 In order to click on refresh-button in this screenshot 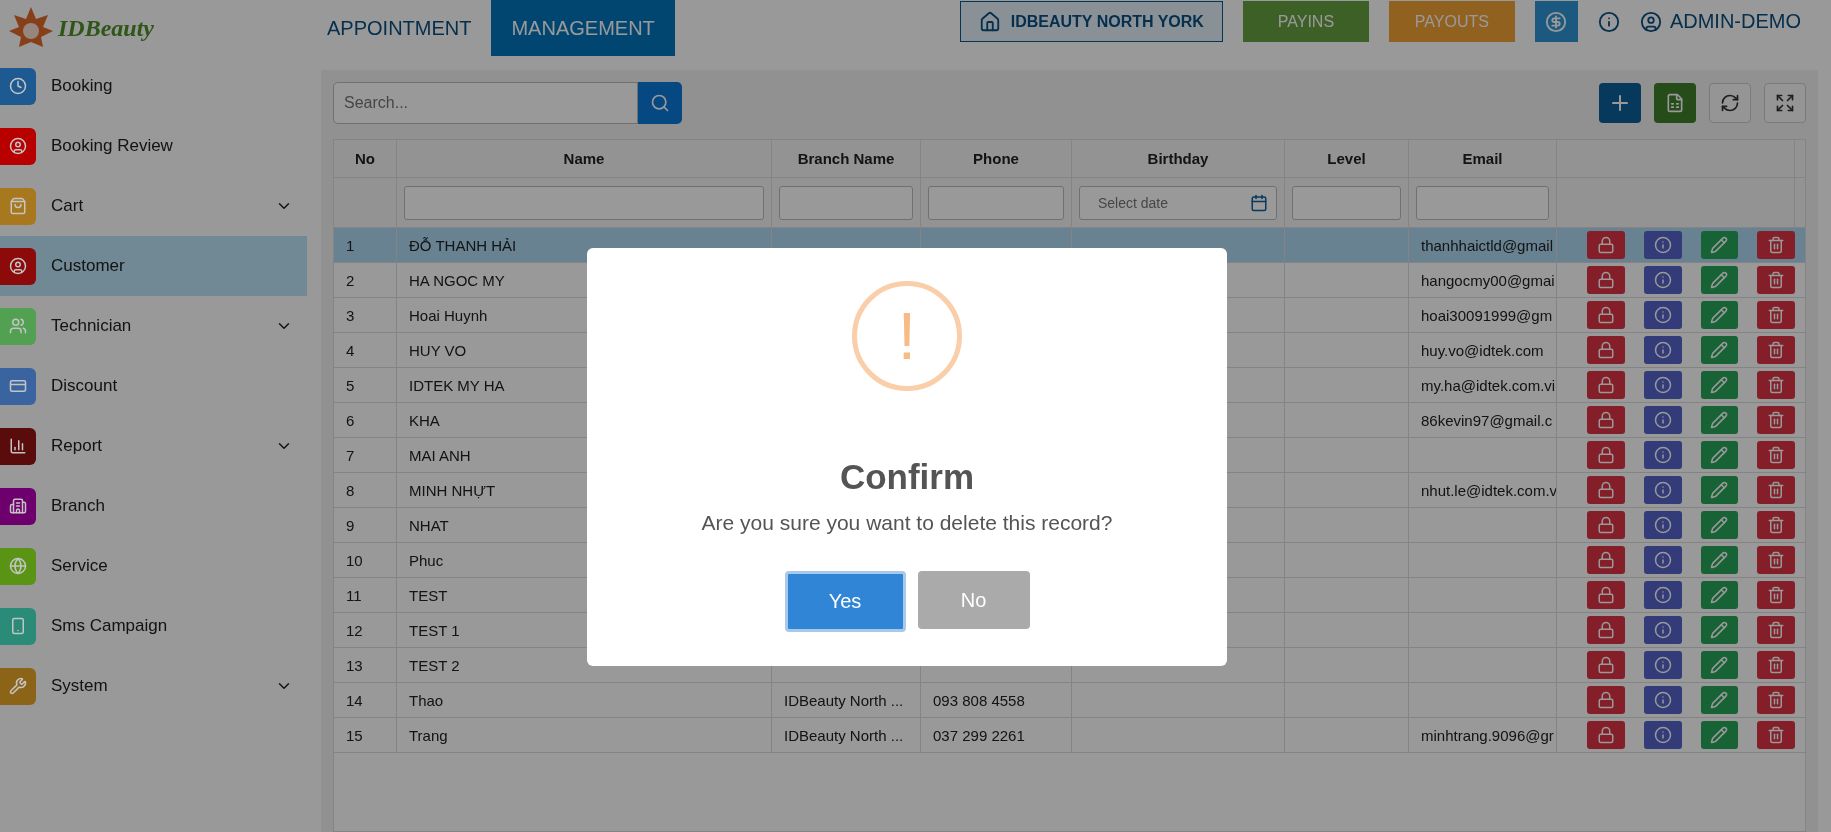, I will do `click(1730, 103)`.